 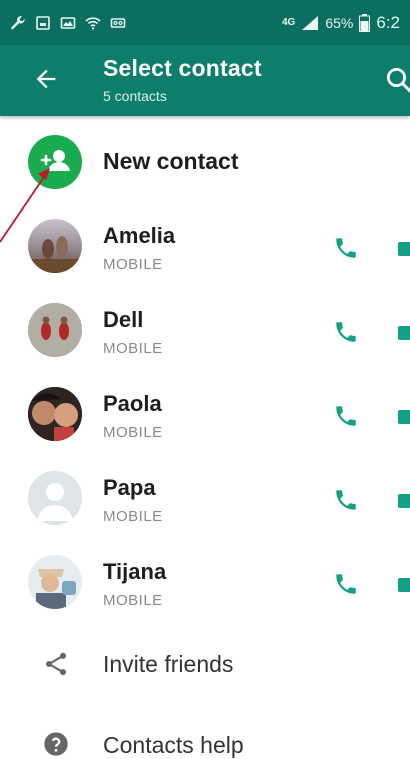 What do you see at coordinates (123, 319) in the screenshot?
I see `contact-name: Dell` at bounding box center [123, 319].